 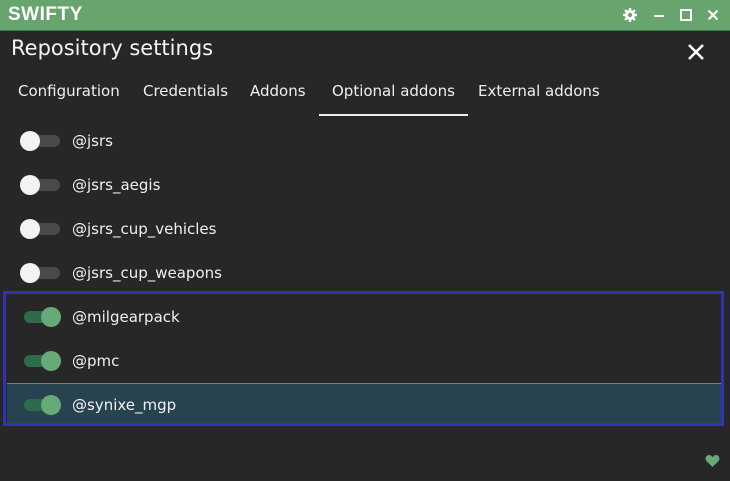 I want to click on maximize-icon, so click(x=686, y=15).